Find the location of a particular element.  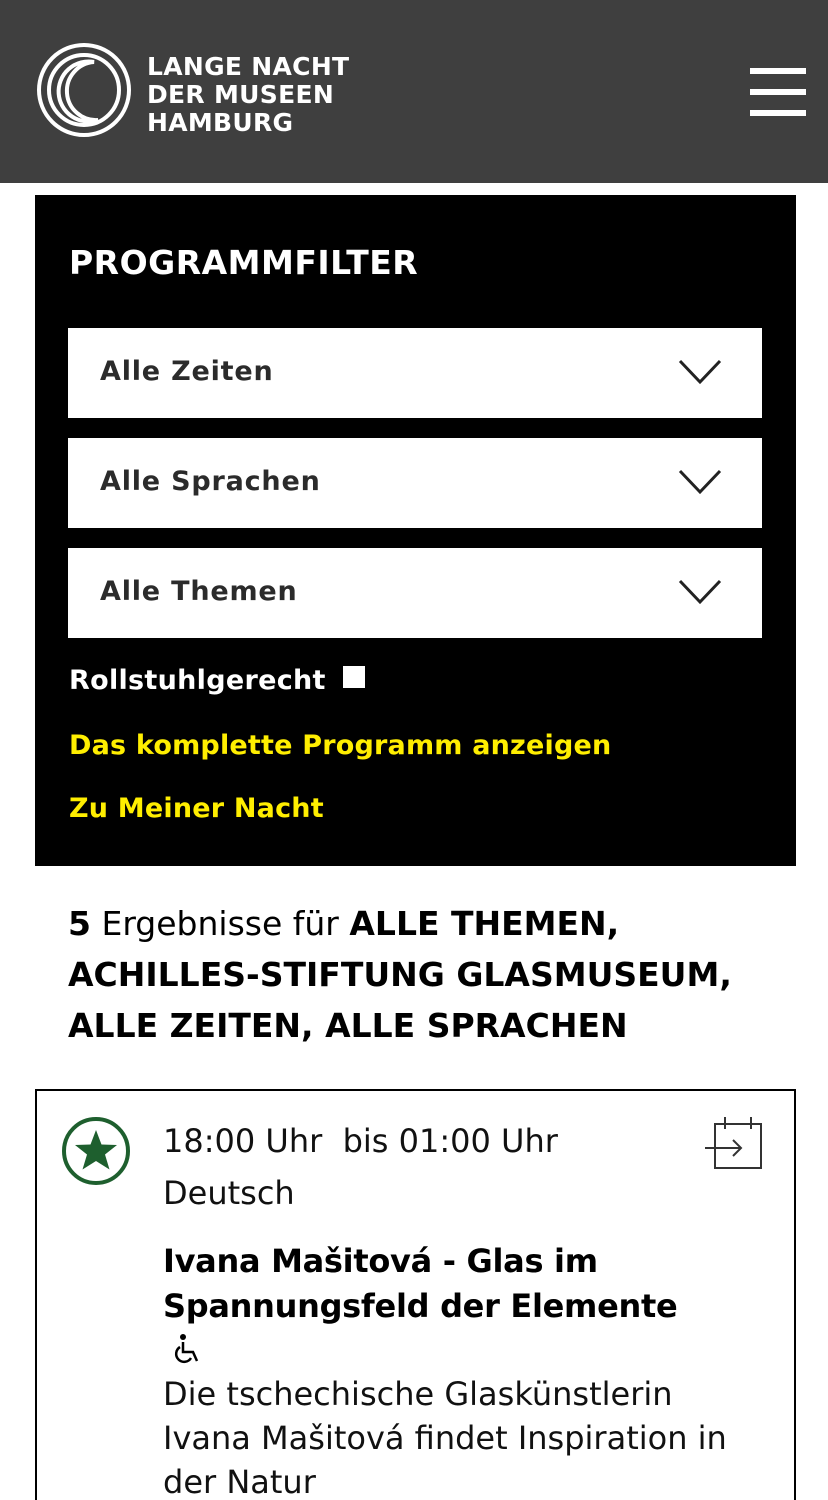

time-select: Alle Zeiten is located at coordinates (415, 373).